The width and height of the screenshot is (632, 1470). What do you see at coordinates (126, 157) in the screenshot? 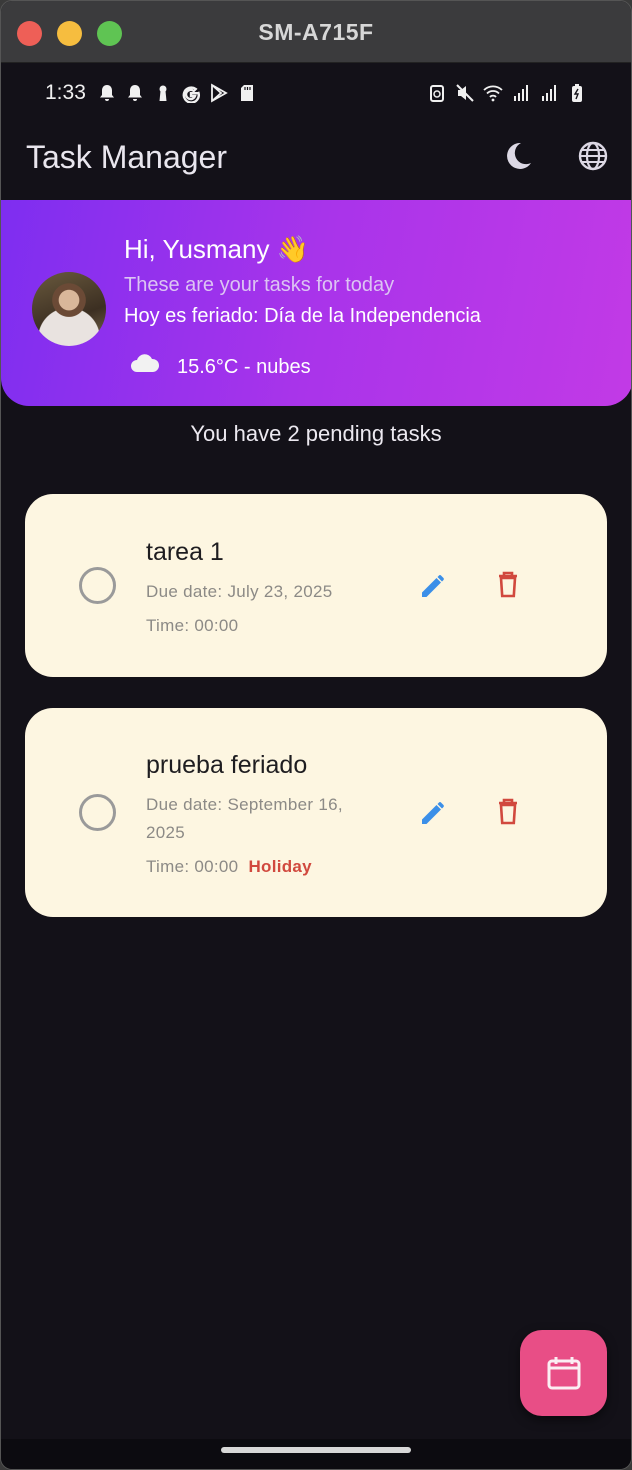
I see `app-title: Task Manager` at bounding box center [126, 157].